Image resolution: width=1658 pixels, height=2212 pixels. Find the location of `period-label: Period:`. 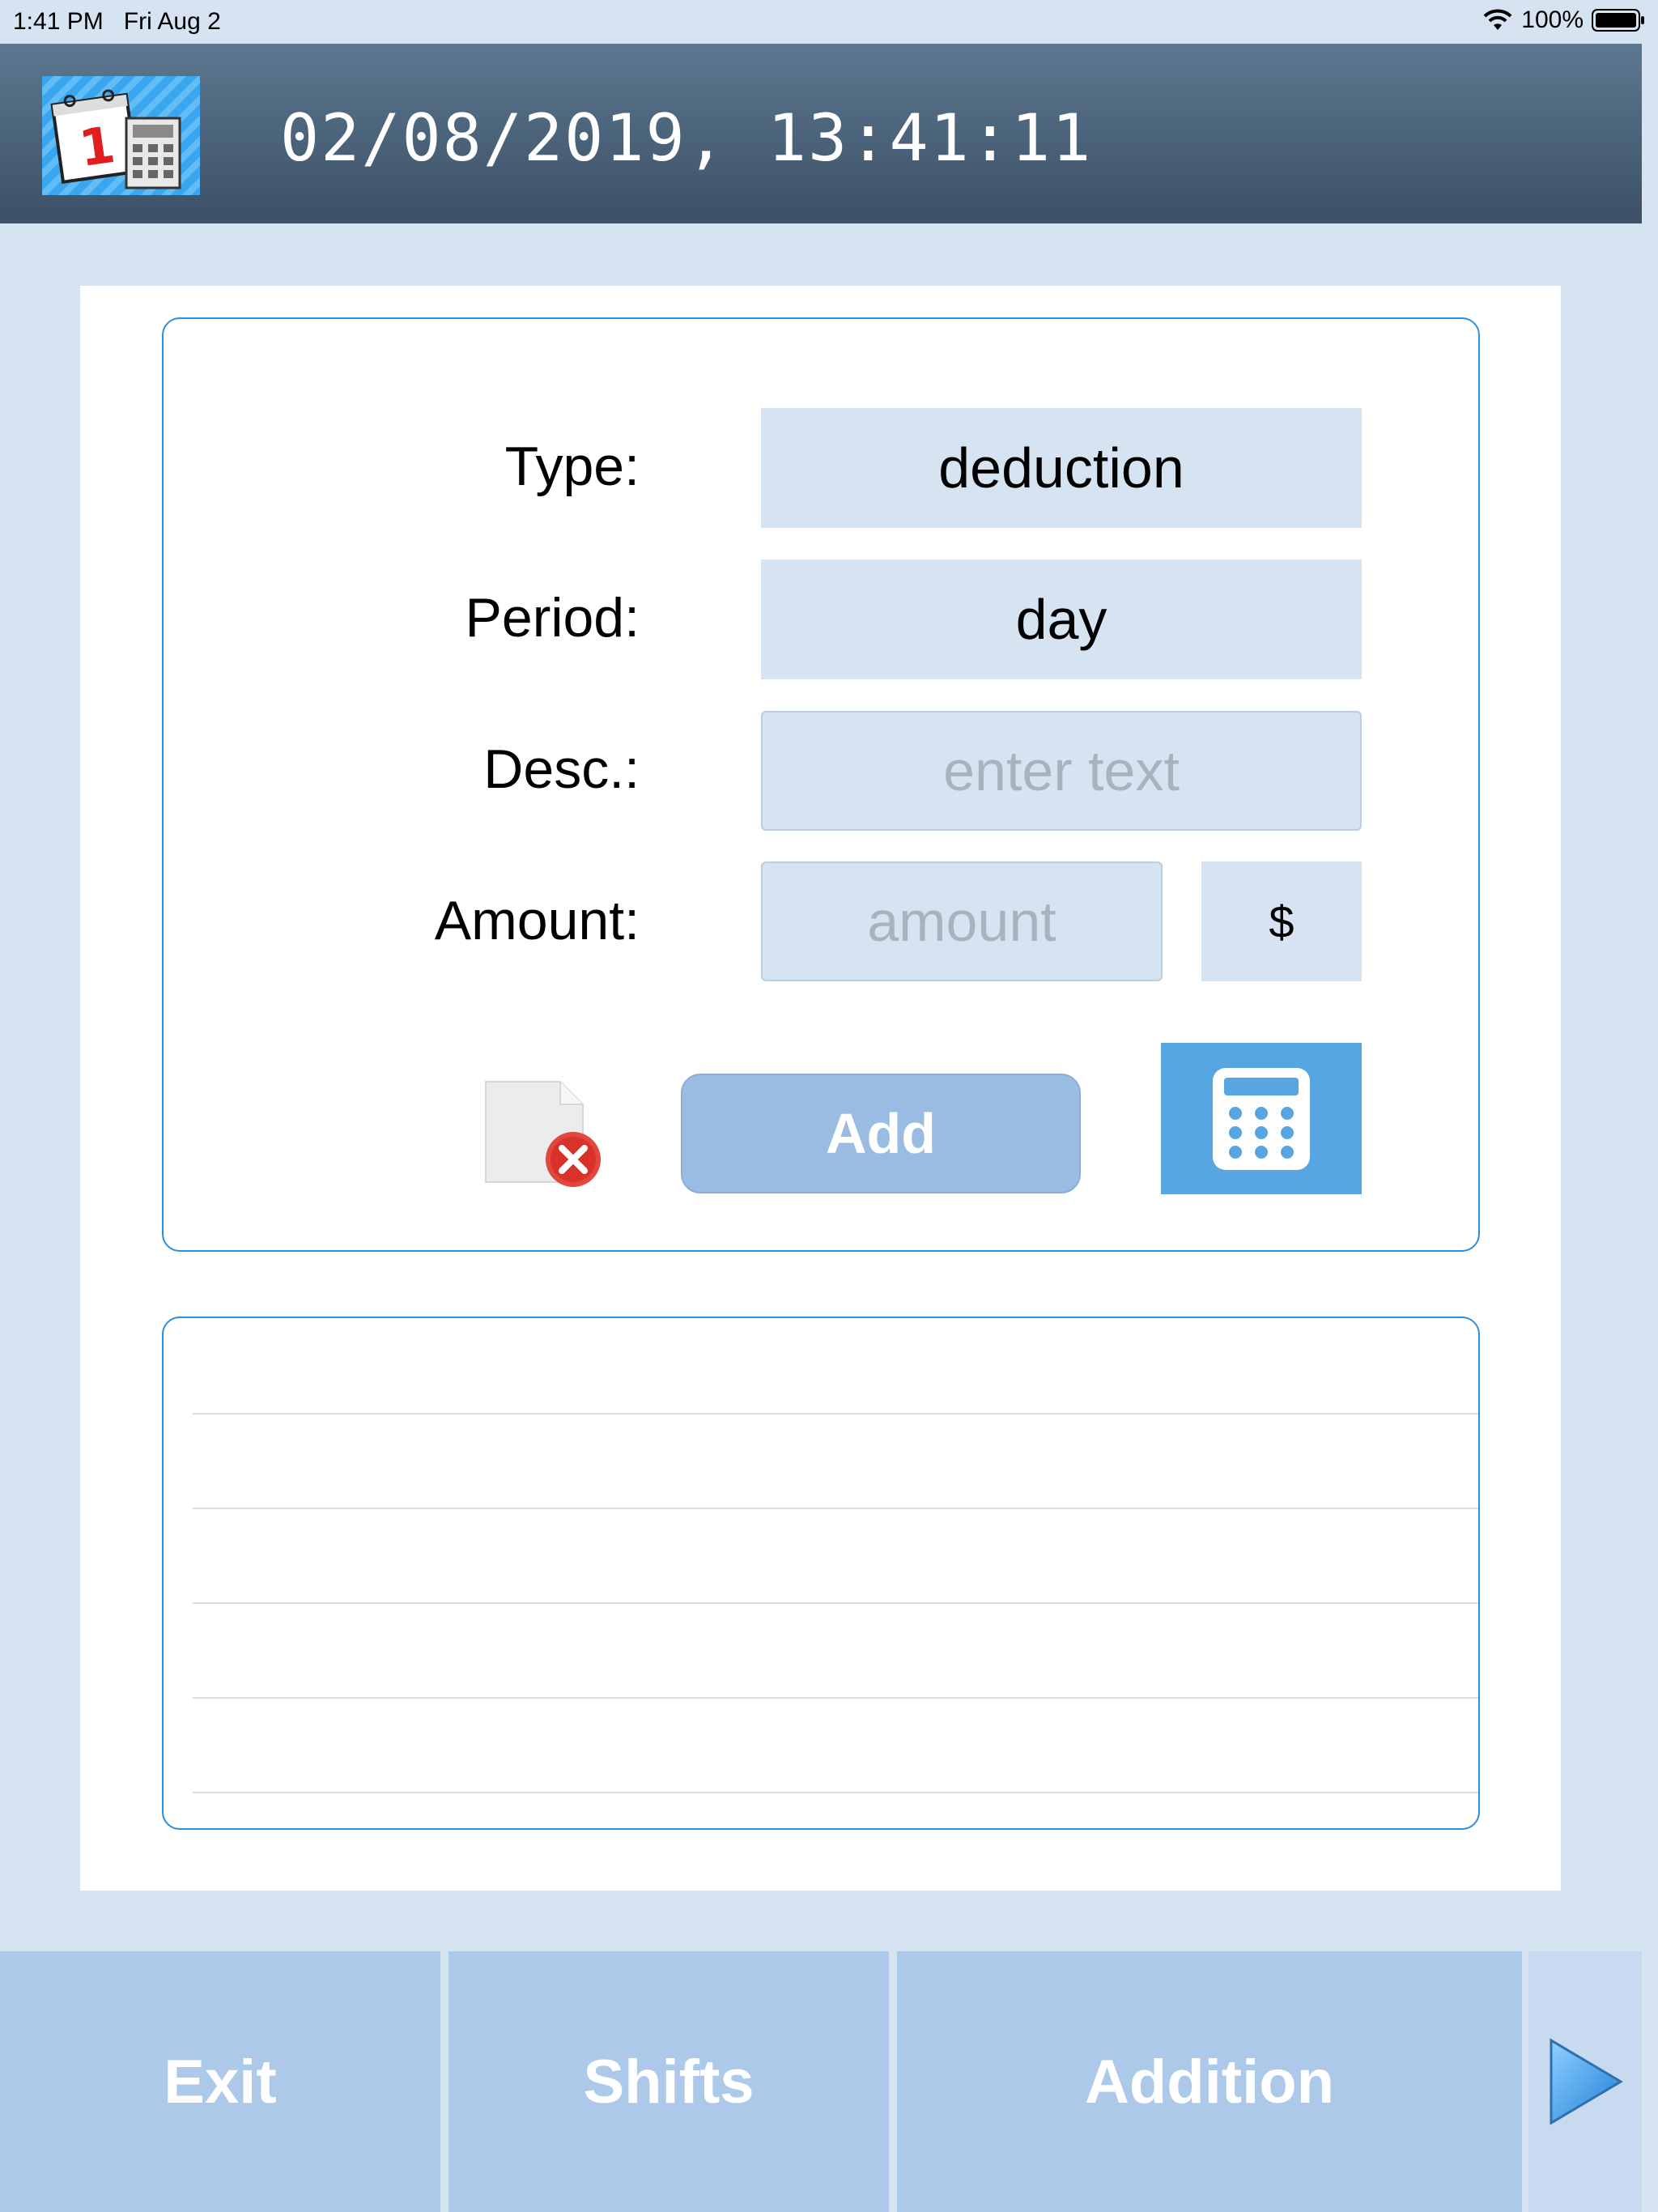

period-label: Period: is located at coordinates (552, 618).